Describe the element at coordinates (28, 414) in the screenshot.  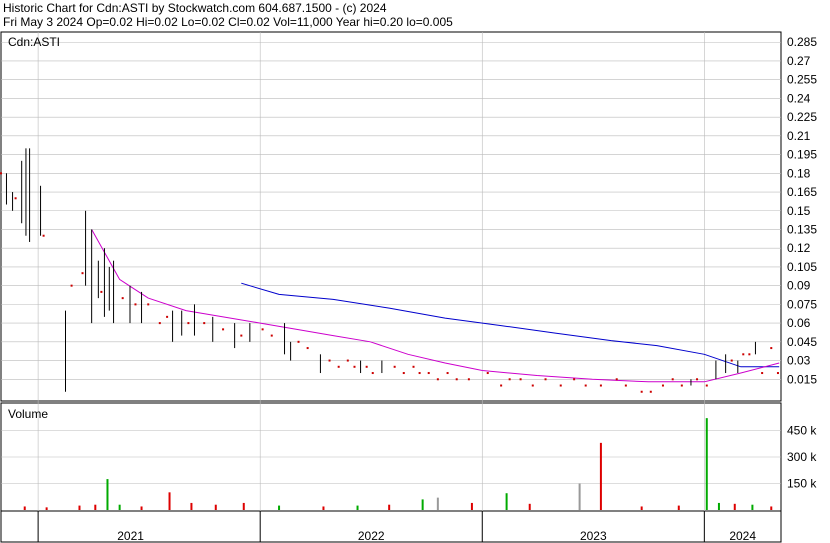
I see `volume-panel-label: Volume` at that location.